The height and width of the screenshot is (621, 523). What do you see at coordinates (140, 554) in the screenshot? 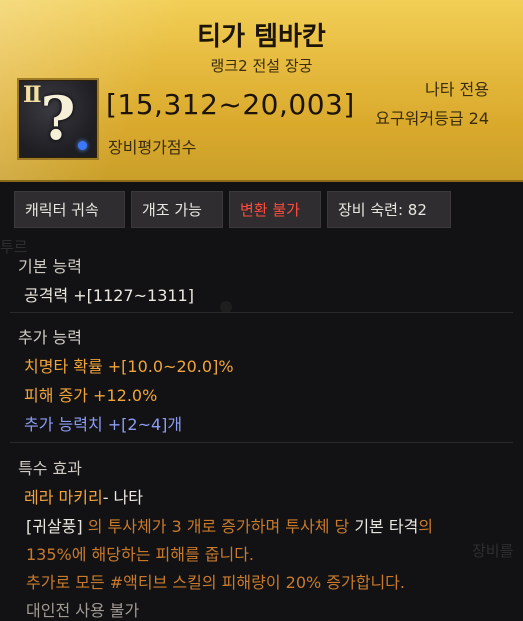
I see `special-effect-desc-line2: 135%에 해당하는 피해를 줍니다.` at bounding box center [140, 554].